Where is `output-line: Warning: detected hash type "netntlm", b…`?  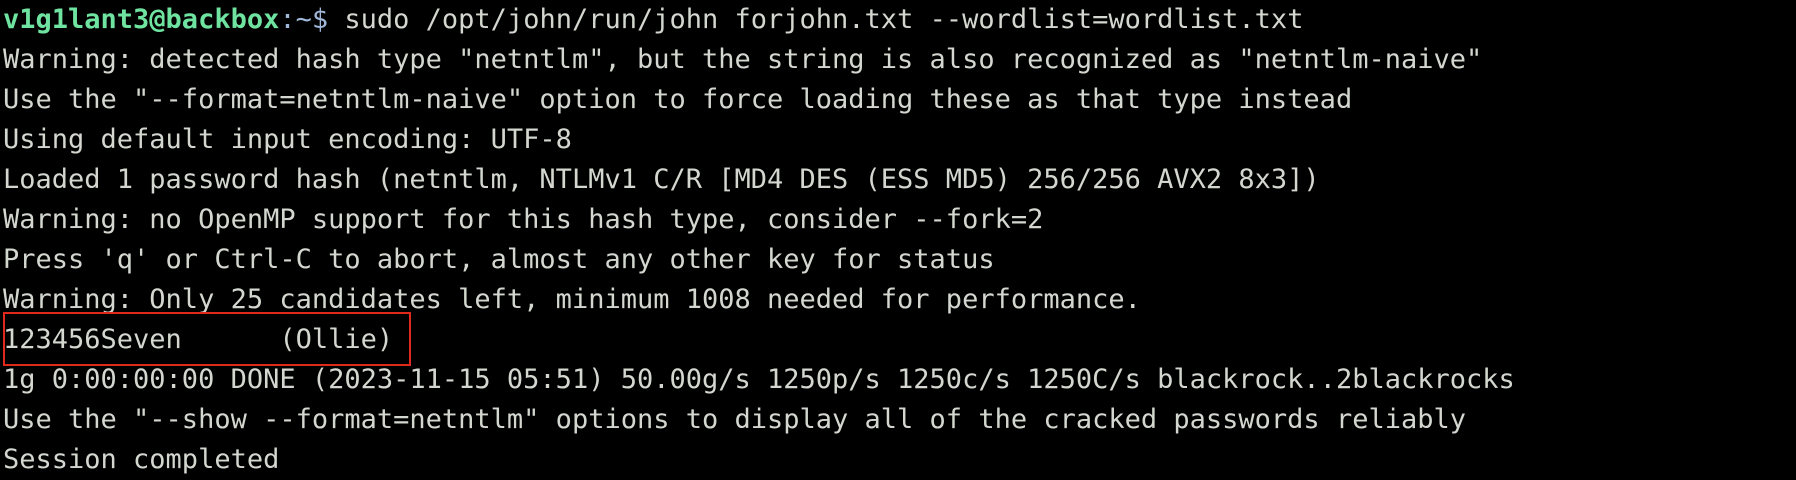
output-line: Warning: detected hash type "netntlm", b… is located at coordinates (743, 59).